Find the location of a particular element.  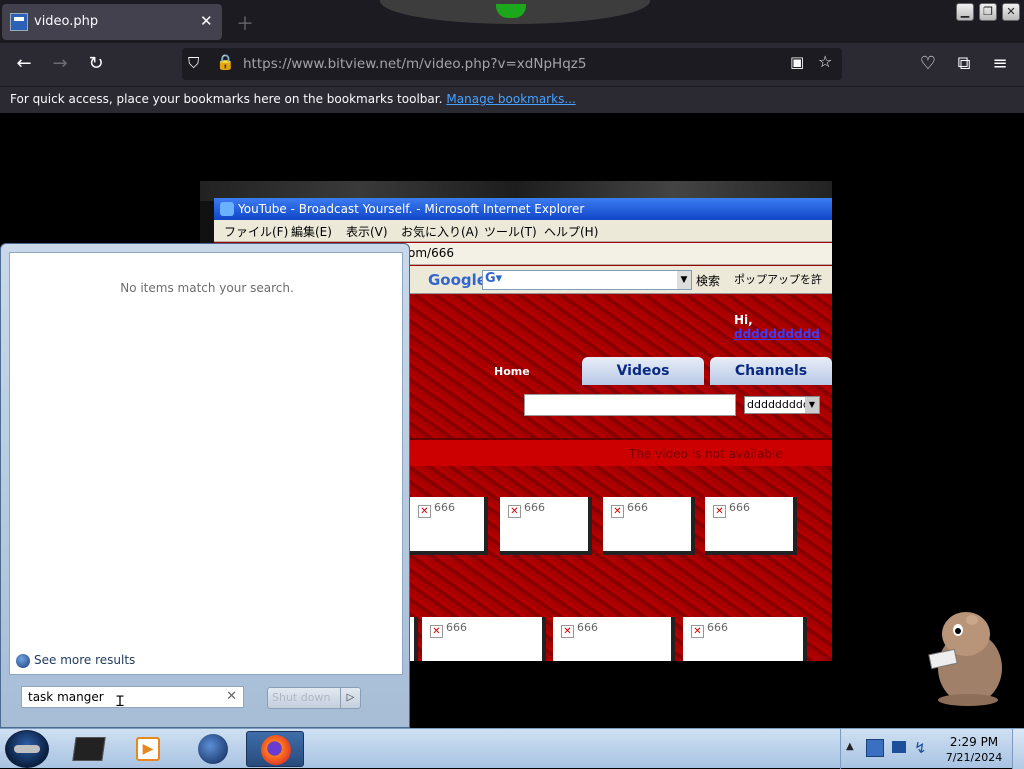

hamburger-menu-icon: ≡ is located at coordinates (1000, 63).